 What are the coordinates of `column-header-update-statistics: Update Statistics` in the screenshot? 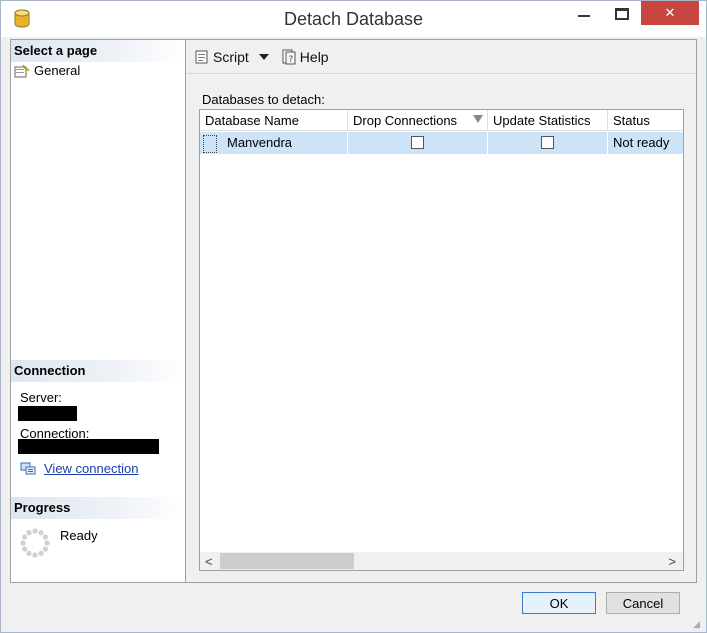 It's located at (548, 120).